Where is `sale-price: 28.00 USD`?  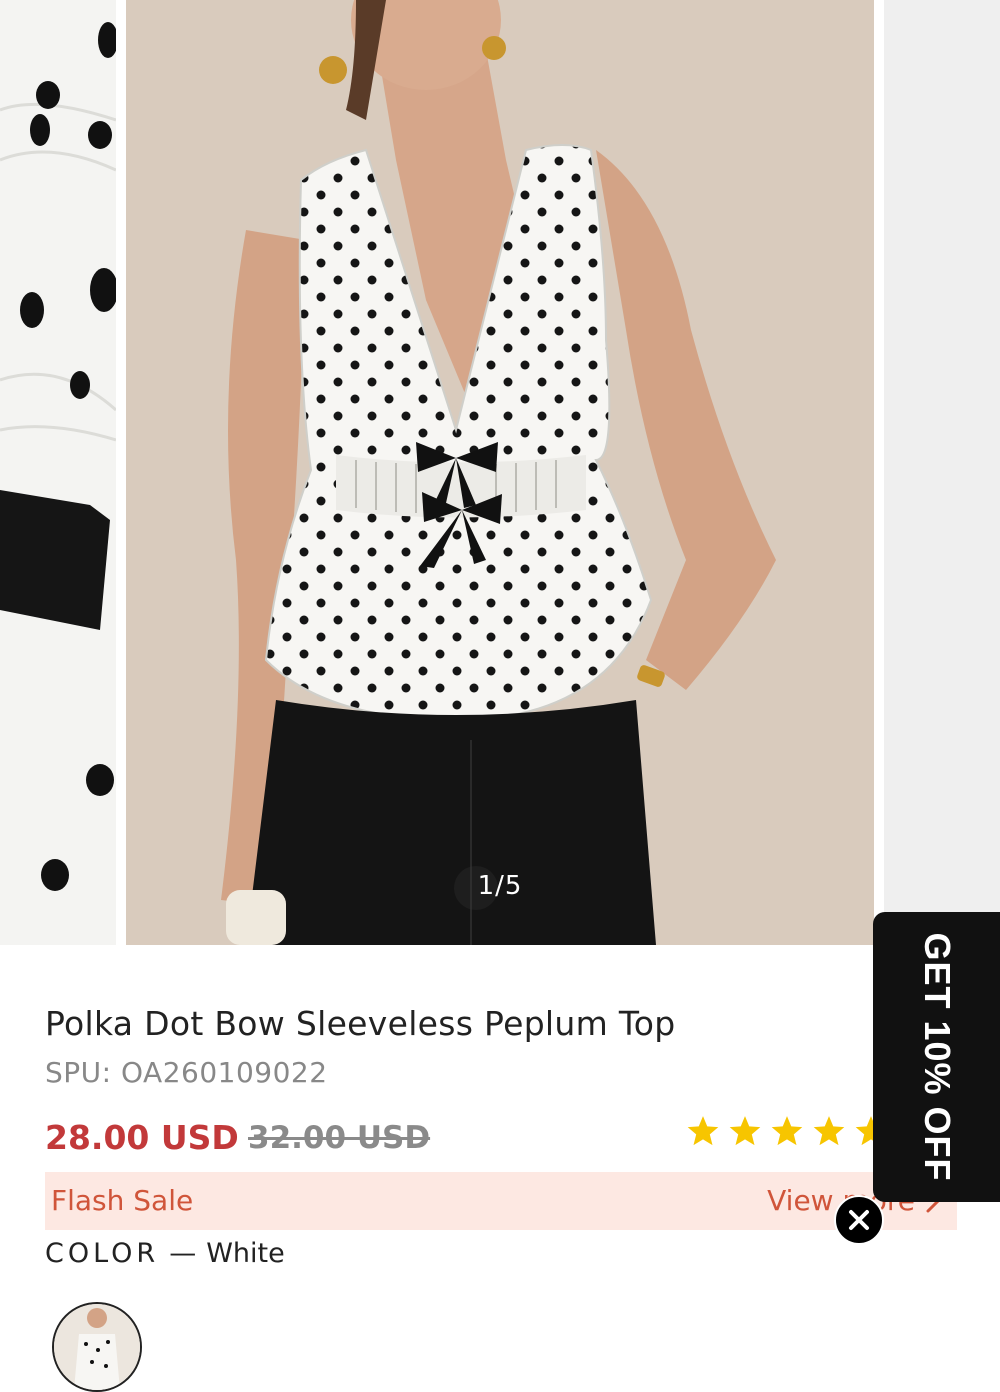
sale-price: 28.00 USD is located at coordinates (142, 1137).